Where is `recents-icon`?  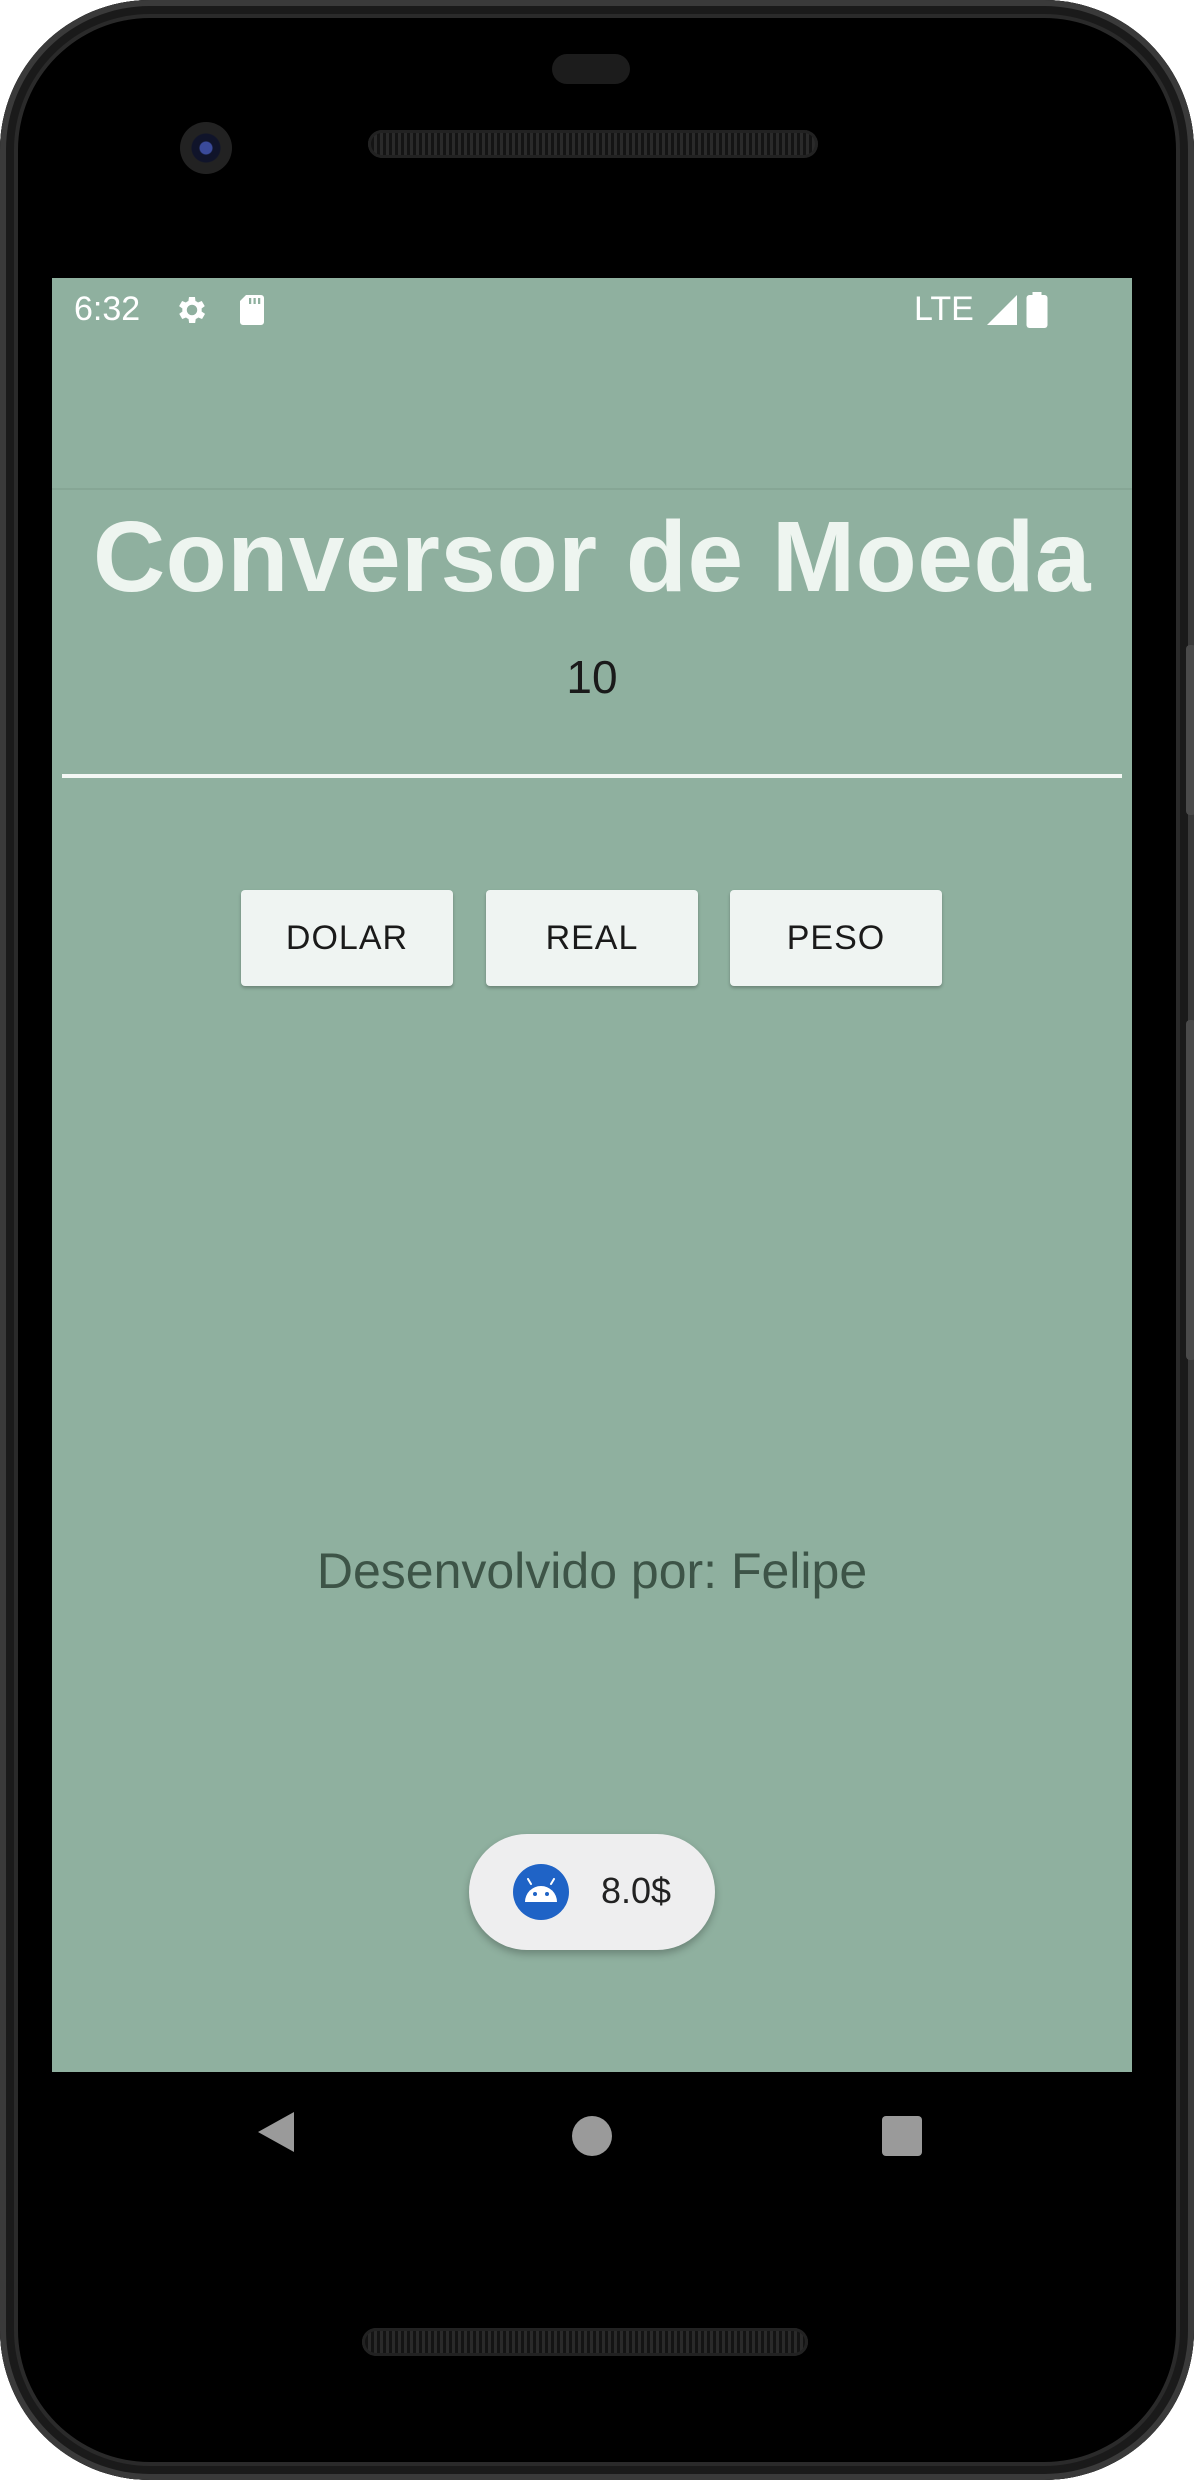
recents-icon is located at coordinates (902, 2136).